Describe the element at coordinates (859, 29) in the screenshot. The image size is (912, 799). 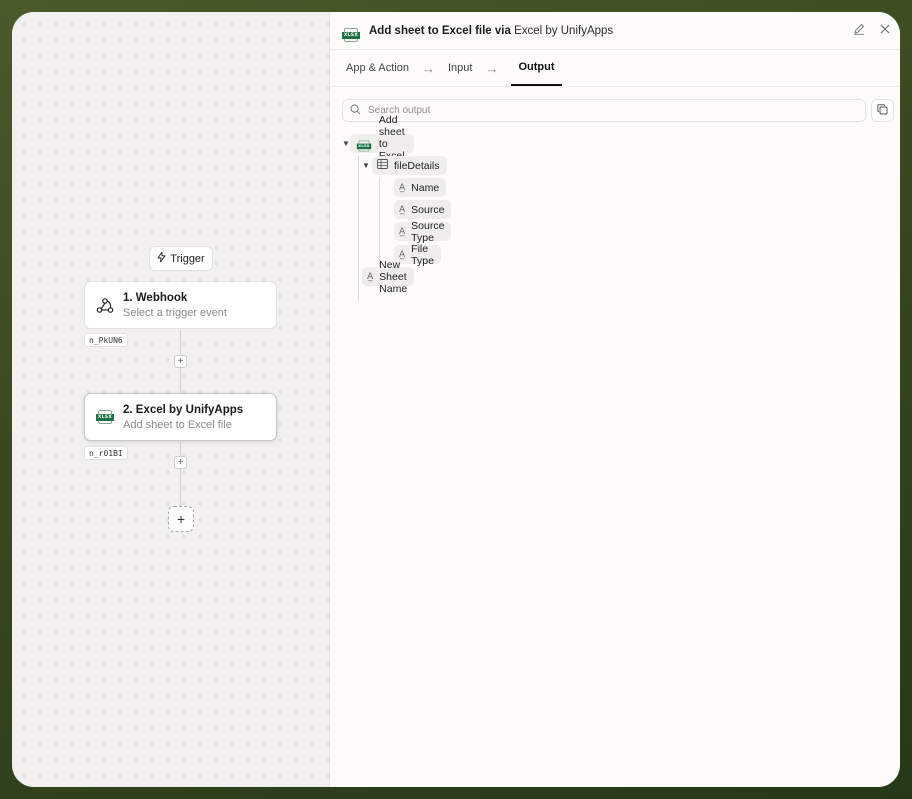
I see `edit-icon` at that location.